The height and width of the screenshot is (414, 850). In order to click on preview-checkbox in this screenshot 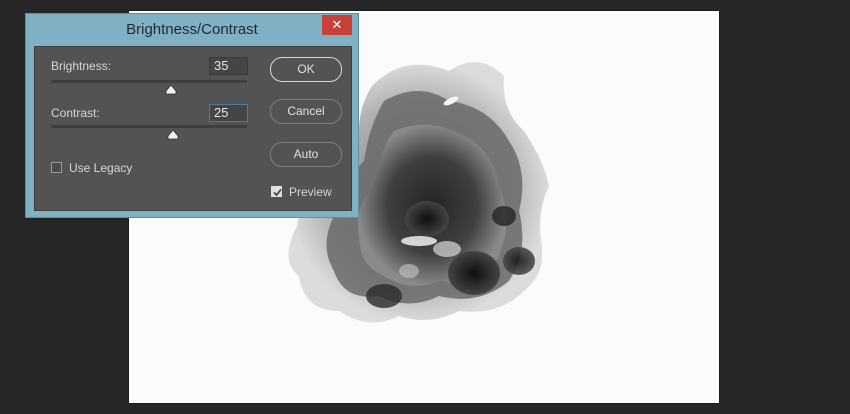, I will do `click(276, 191)`.